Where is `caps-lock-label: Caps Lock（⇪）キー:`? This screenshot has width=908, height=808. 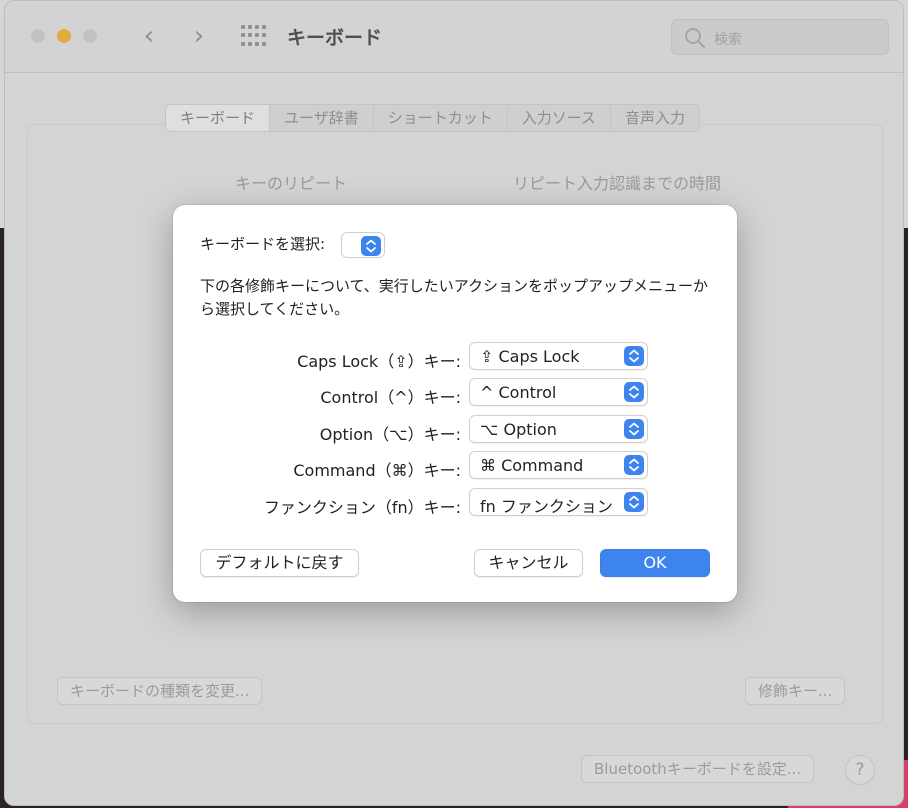 caps-lock-label: Caps Lock（⇪）キー: is located at coordinates (379, 361).